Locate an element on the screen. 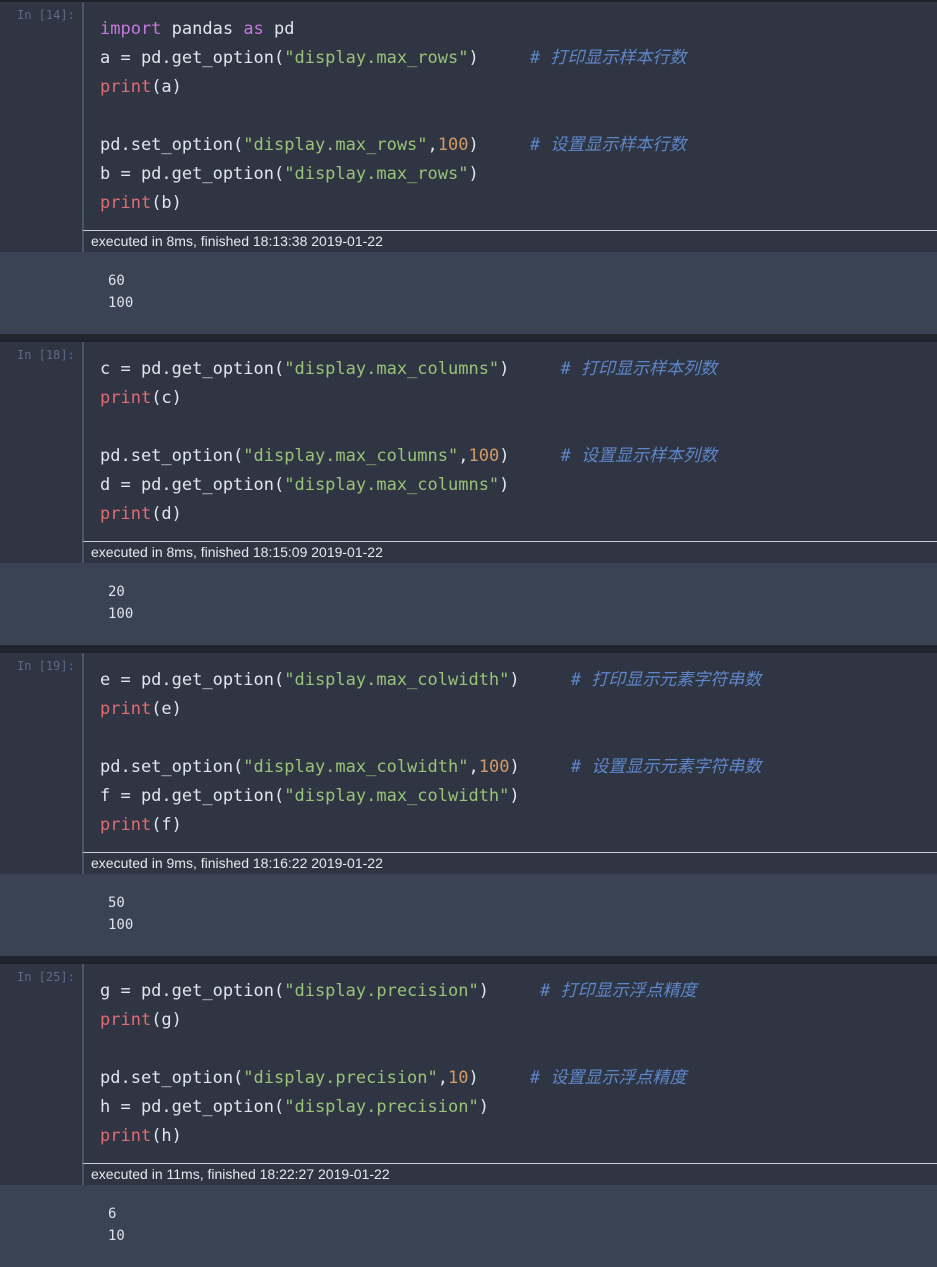  code-comment: # 打印显示样本行数 is located at coordinates (608, 58).